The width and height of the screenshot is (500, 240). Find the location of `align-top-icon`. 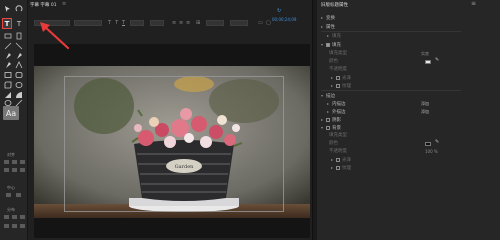

align-top-icon is located at coordinates (6, 170).